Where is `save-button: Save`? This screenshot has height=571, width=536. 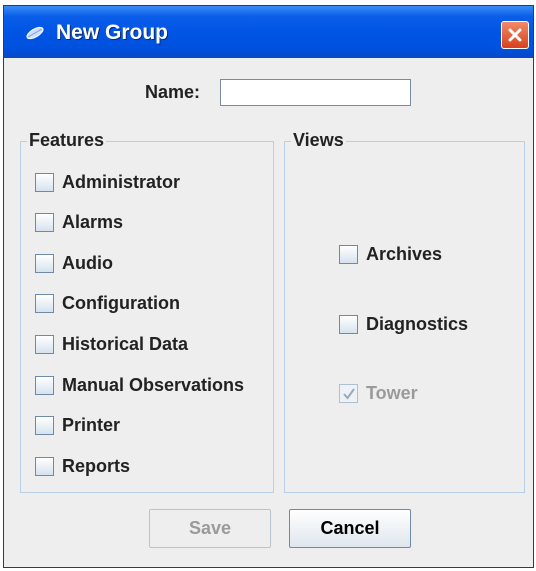 save-button: Save is located at coordinates (210, 528).